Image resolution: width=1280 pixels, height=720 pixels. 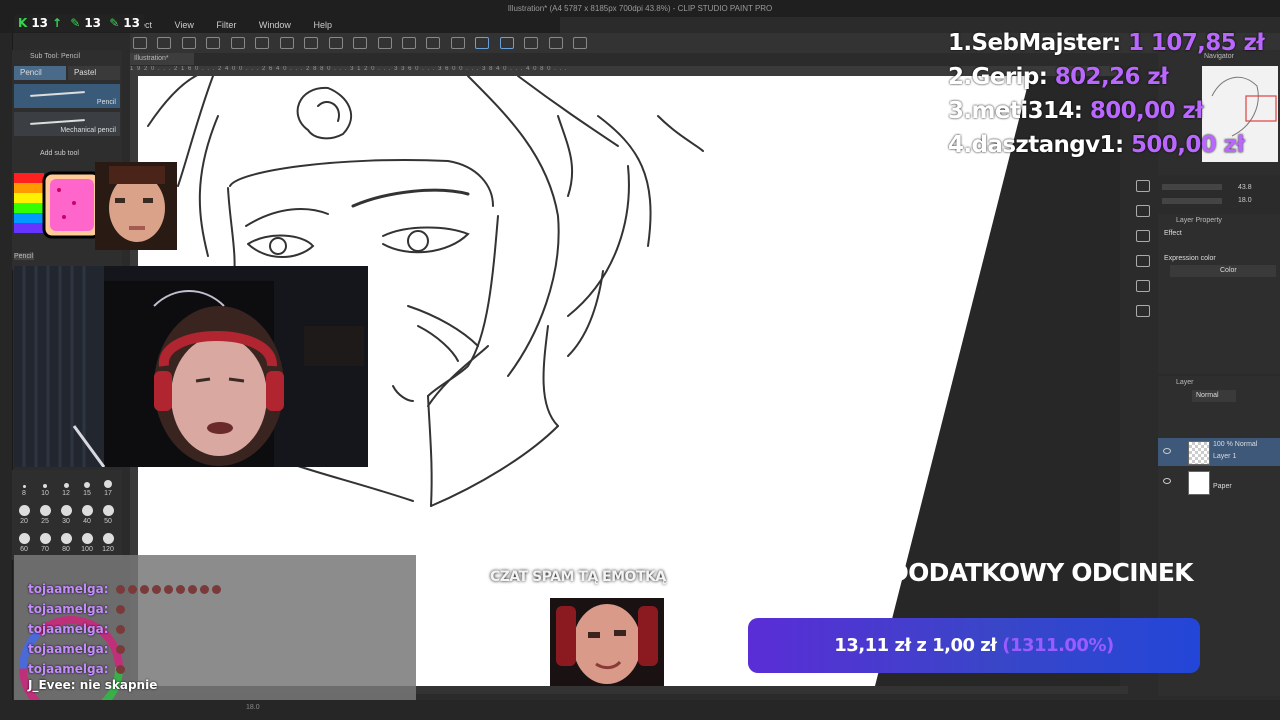 What do you see at coordinates (1245, 187) in the screenshot?
I see `zoom-value: 43.8` at bounding box center [1245, 187].